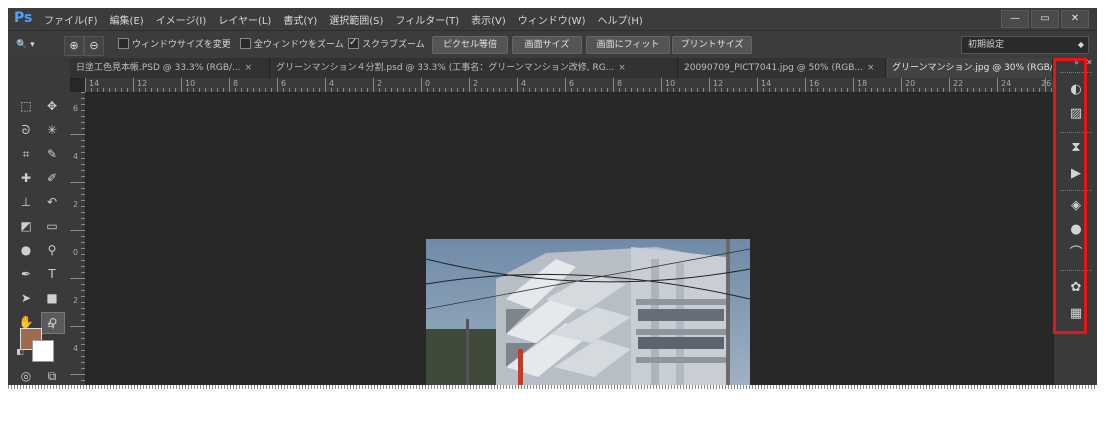 The width and height of the screenshot is (1113, 438). I want to click on clone-stamp-tool-icon: ⊥, so click(26, 202).